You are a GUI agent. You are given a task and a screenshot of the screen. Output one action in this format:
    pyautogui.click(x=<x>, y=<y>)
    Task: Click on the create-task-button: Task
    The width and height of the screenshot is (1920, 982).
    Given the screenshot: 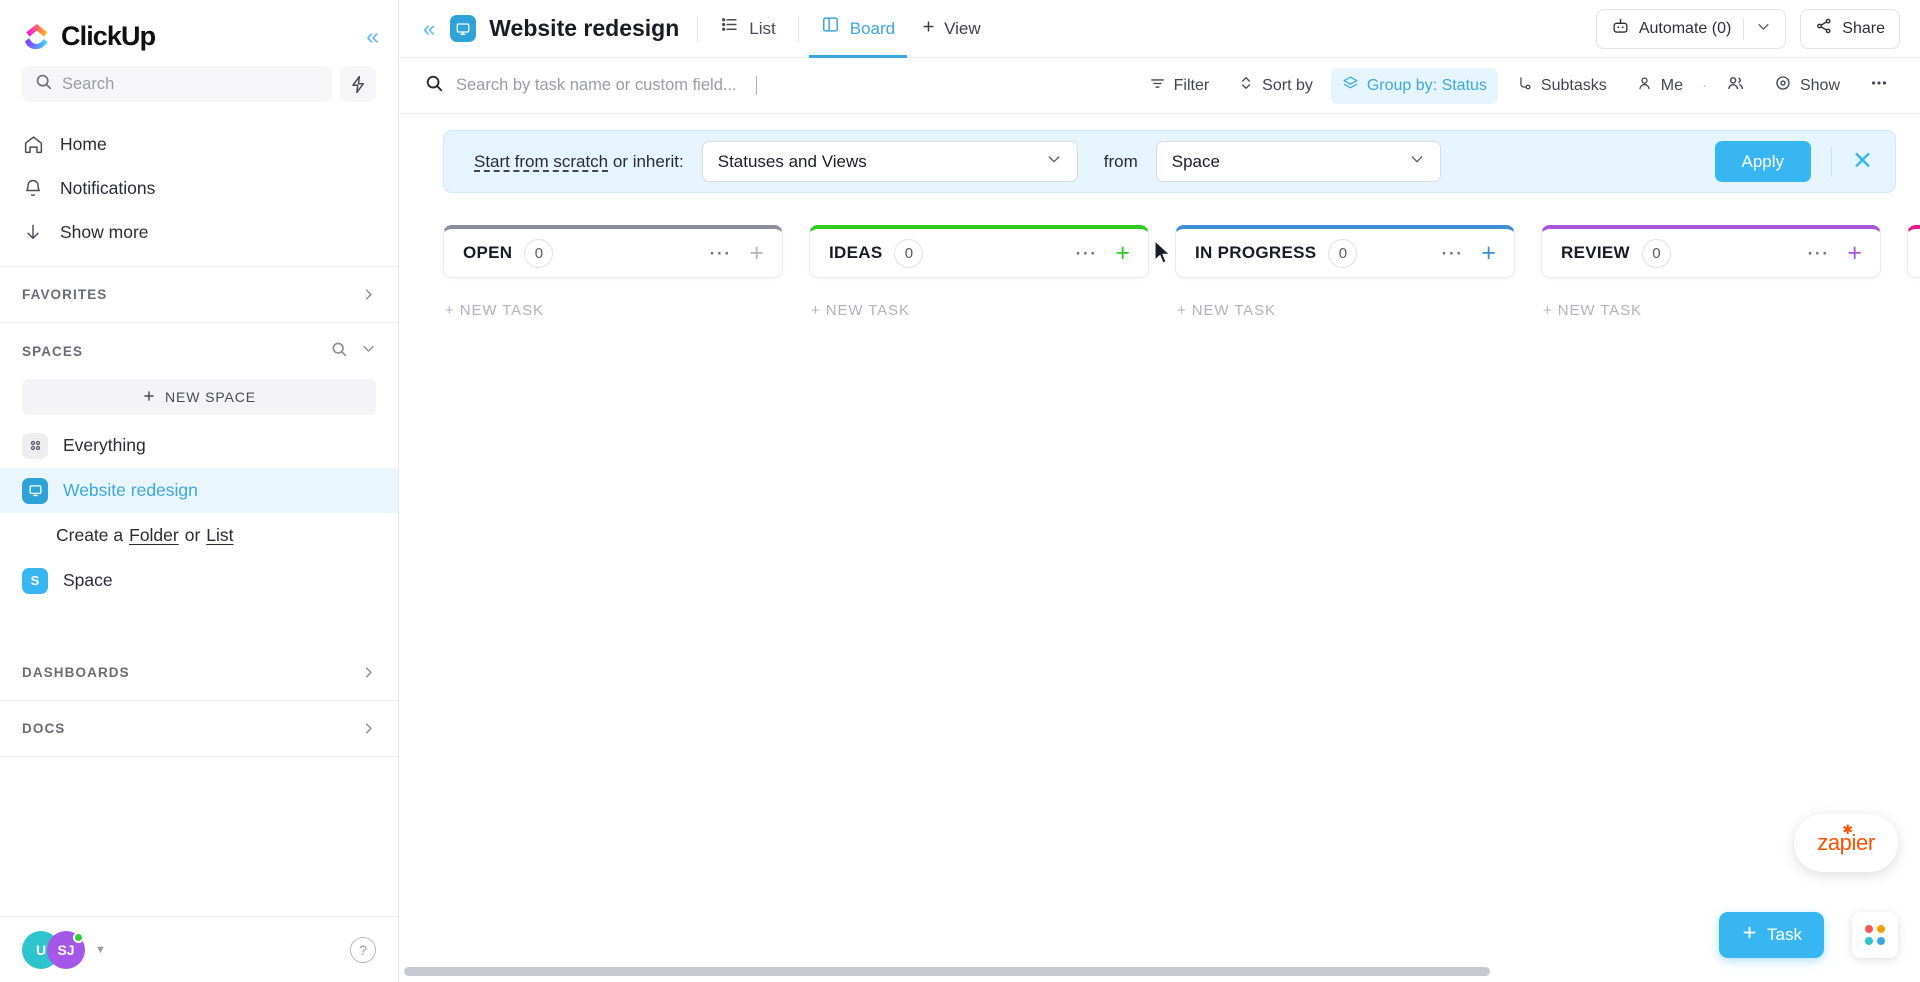 What is the action you would take?
    pyautogui.click(x=1771, y=935)
    